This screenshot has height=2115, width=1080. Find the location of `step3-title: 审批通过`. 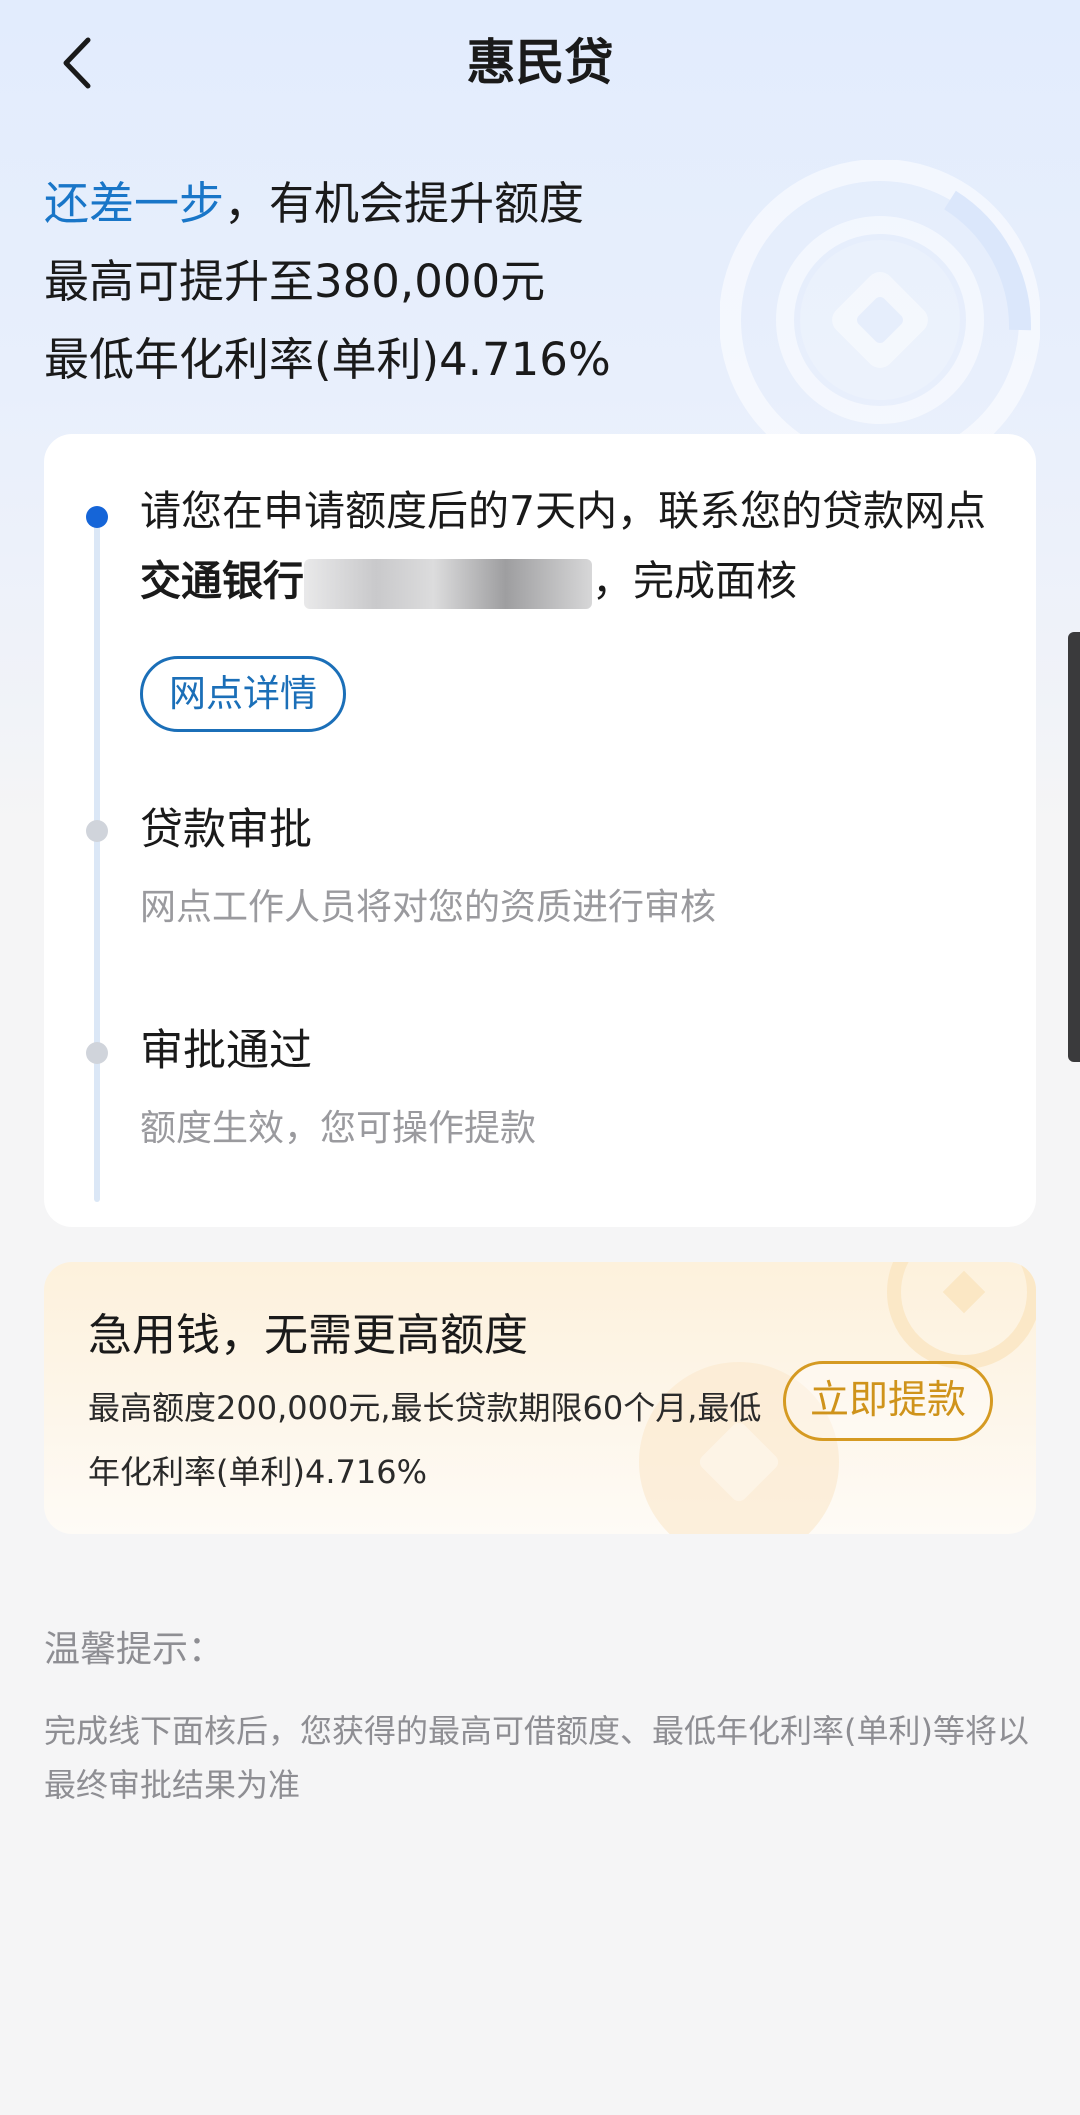

step3-title: 审批通过 is located at coordinates (226, 1051).